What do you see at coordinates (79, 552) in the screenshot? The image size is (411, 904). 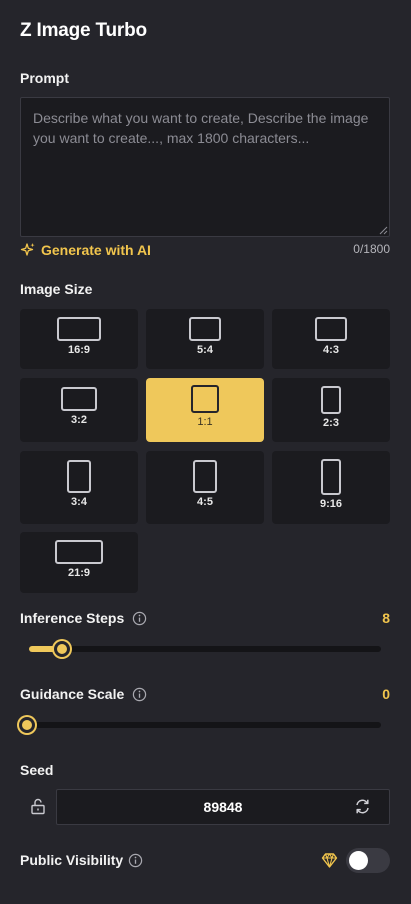 I see `ratio-21-9-icon` at bounding box center [79, 552].